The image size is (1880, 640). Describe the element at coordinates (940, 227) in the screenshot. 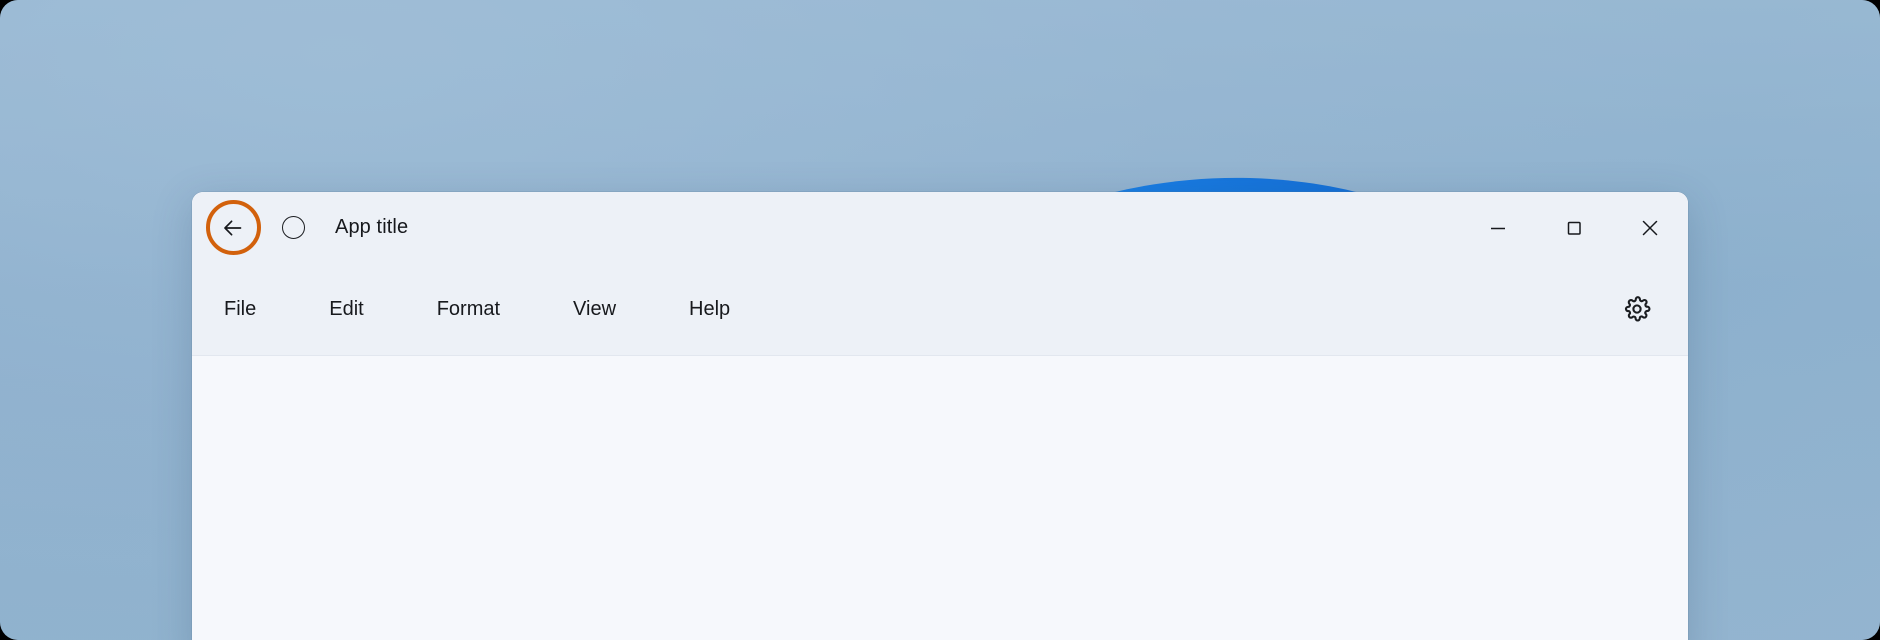

I see `title-bar: App title` at that location.